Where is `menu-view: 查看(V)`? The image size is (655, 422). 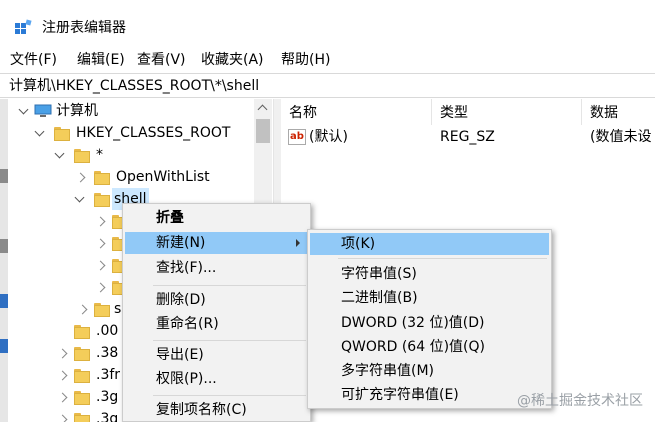 menu-view: 查看(V) is located at coordinates (161, 60).